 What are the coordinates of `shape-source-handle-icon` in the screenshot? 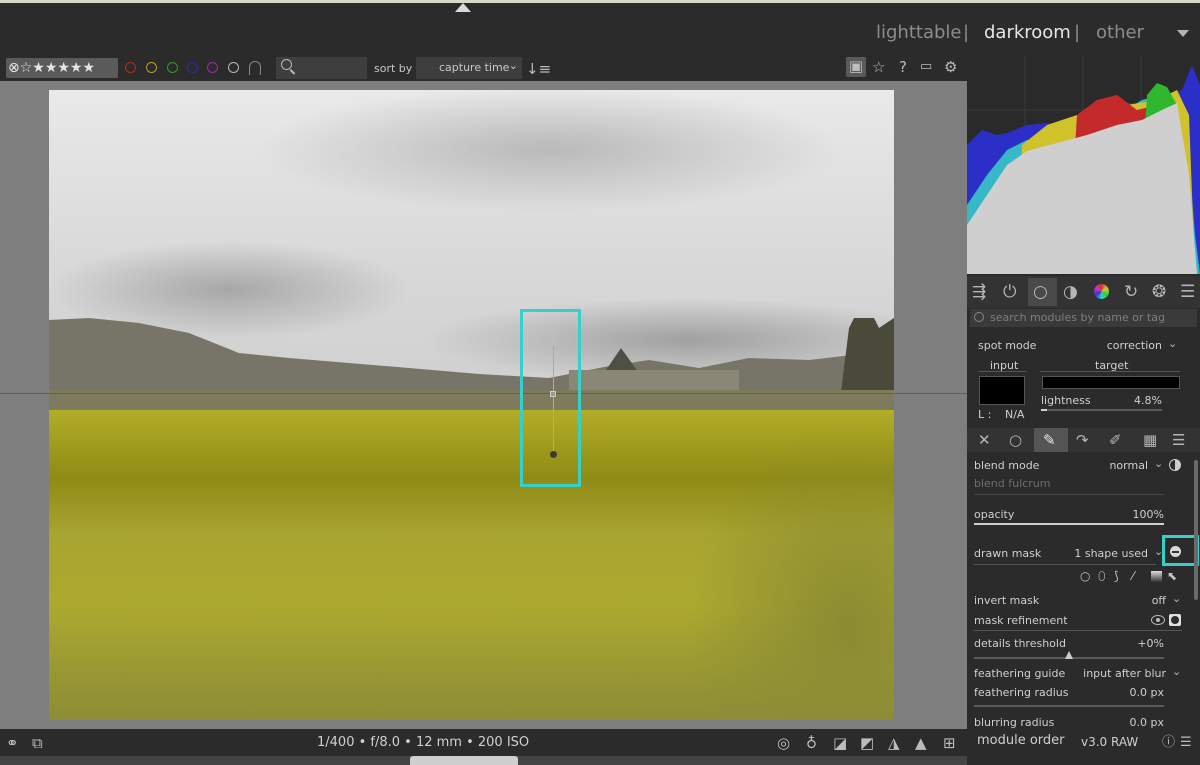 It's located at (553, 339).